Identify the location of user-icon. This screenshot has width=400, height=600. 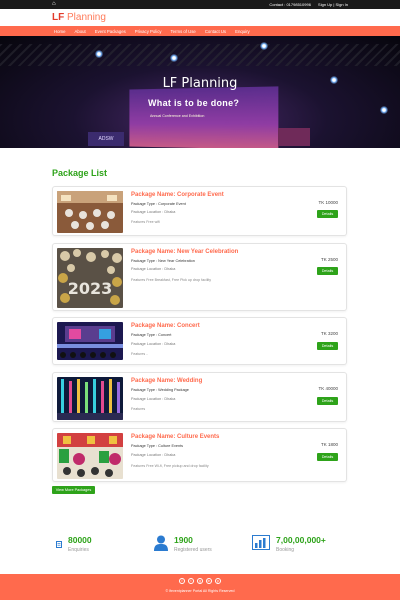
(161, 545).